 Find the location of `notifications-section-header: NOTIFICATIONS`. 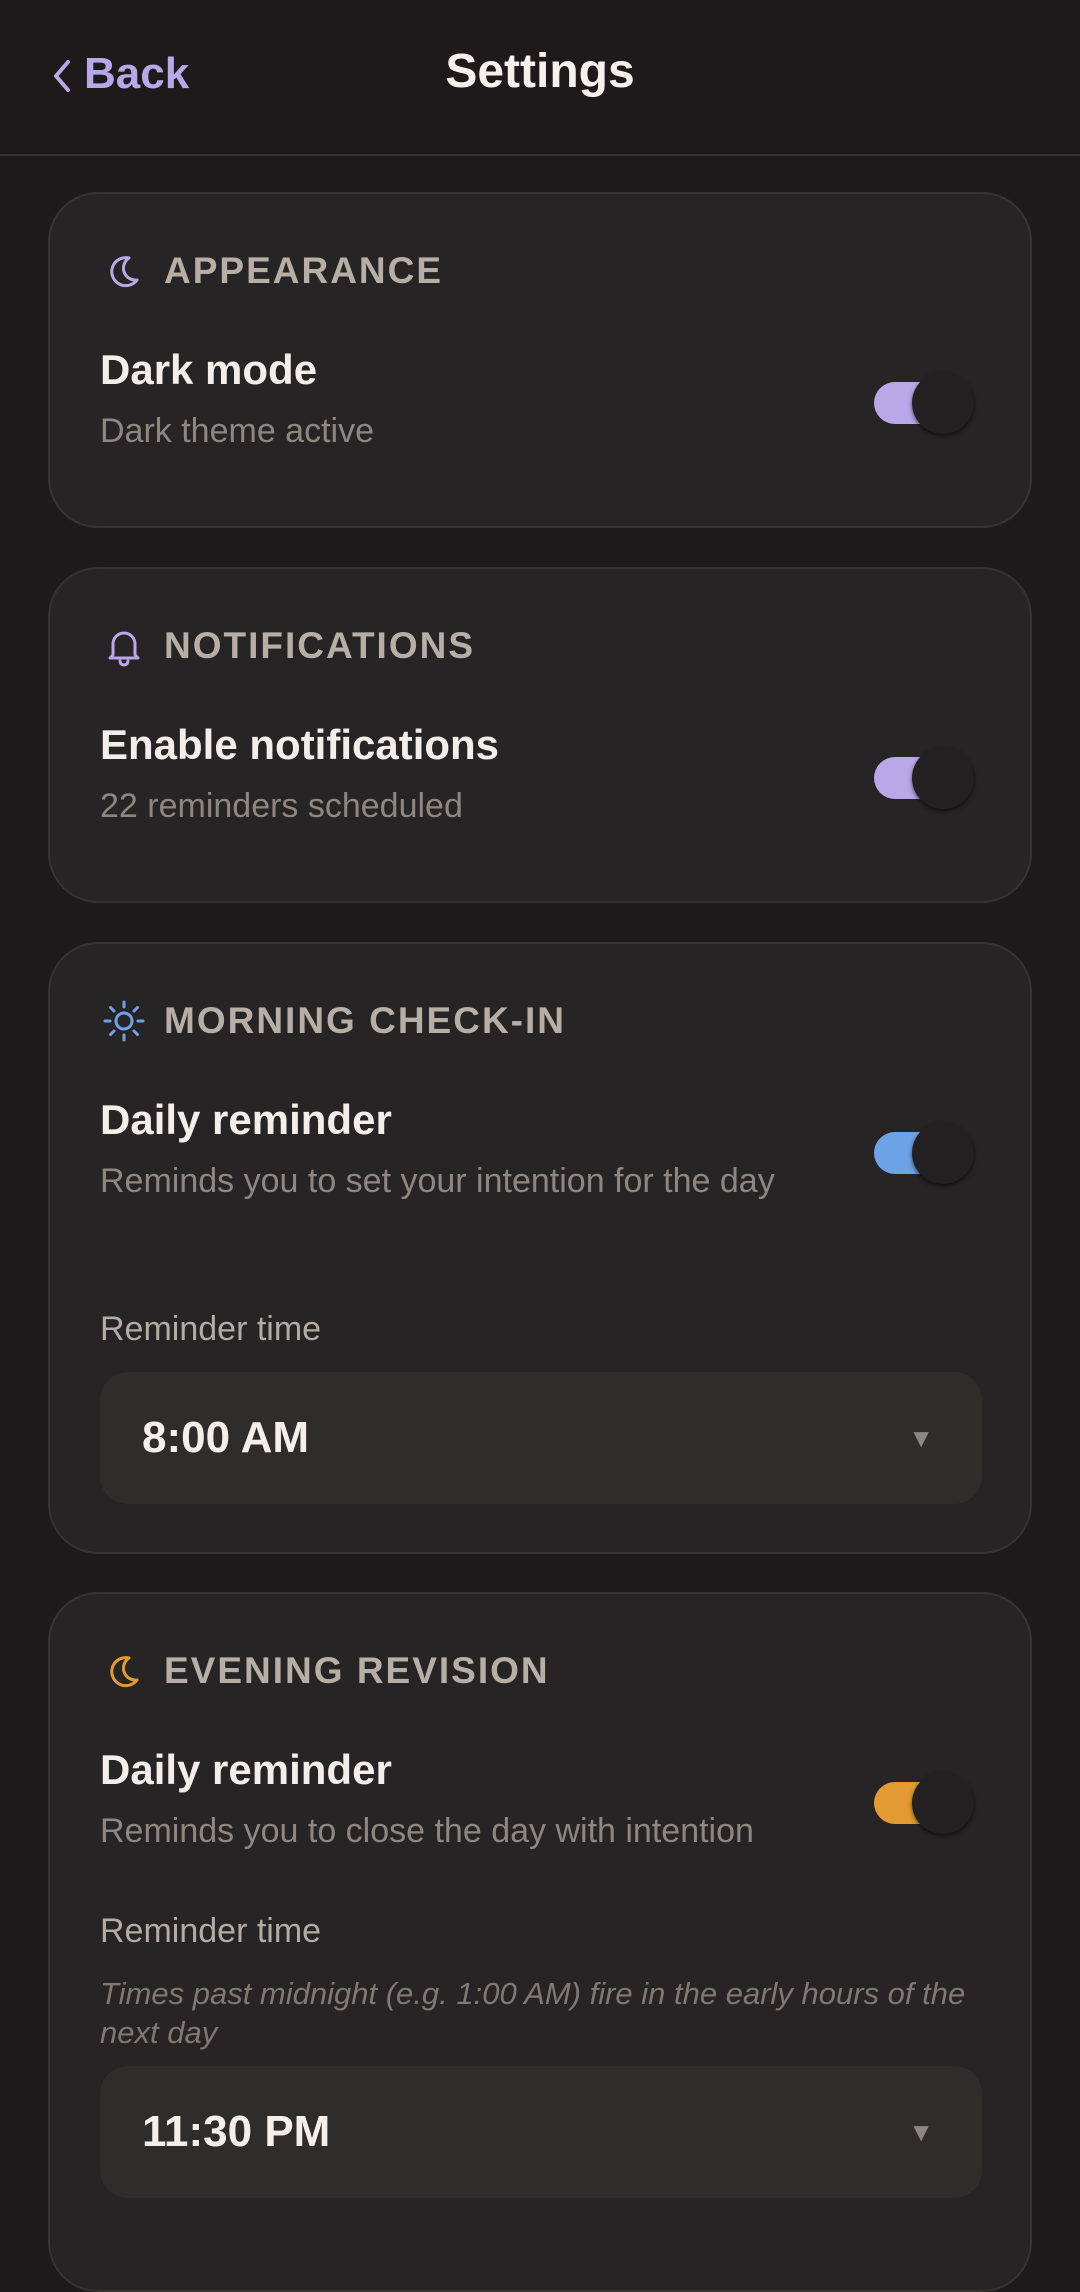

notifications-section-header: NOTIFICATIONS is located at coordinates (288, 646).